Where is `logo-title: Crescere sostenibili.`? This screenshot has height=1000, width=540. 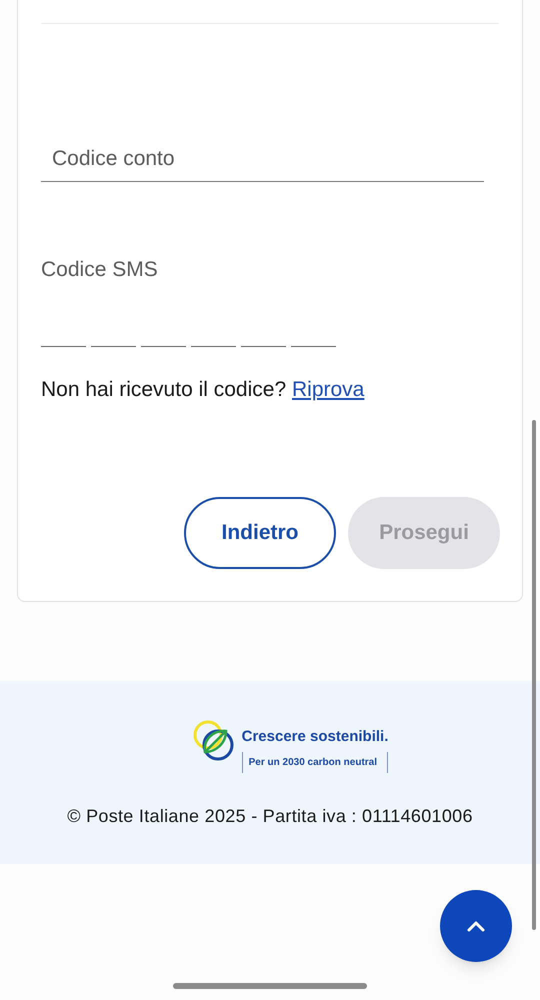
logo-title: Crescere sostenibili. is located at coordinates (315, 737).